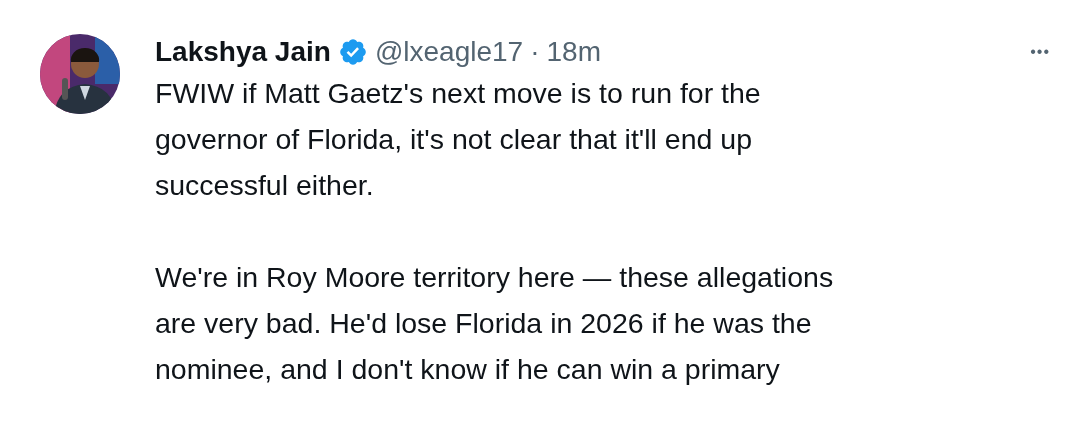 The width and height of the screenshot is (1080, 443). I want to click on post-time: 18m, so click(573, 52).